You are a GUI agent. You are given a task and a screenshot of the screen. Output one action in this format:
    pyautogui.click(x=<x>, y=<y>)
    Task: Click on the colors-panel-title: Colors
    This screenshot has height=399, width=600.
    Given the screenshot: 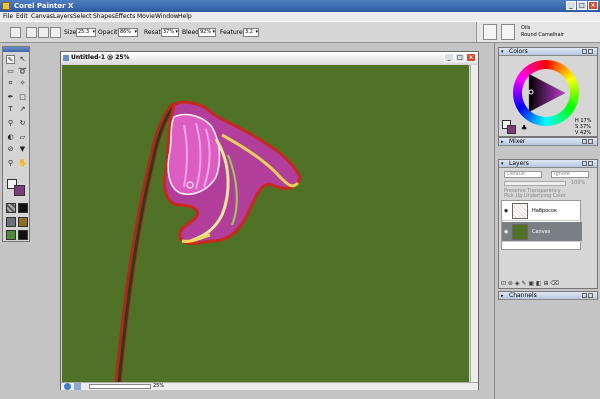 What is the action you would take?
    pyautogui.click(x=518, y=51)
    